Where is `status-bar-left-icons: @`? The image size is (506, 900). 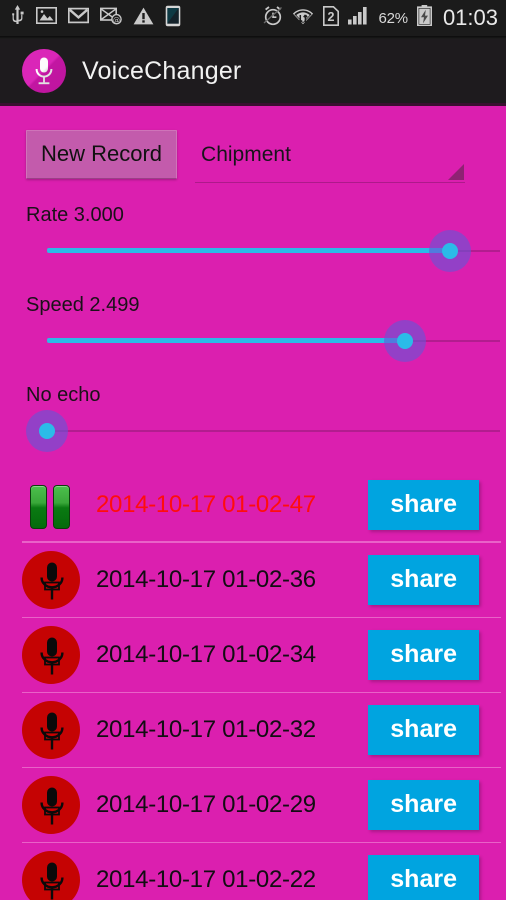
status-bar-left-icons: @ is located at coordinates (95, 18).